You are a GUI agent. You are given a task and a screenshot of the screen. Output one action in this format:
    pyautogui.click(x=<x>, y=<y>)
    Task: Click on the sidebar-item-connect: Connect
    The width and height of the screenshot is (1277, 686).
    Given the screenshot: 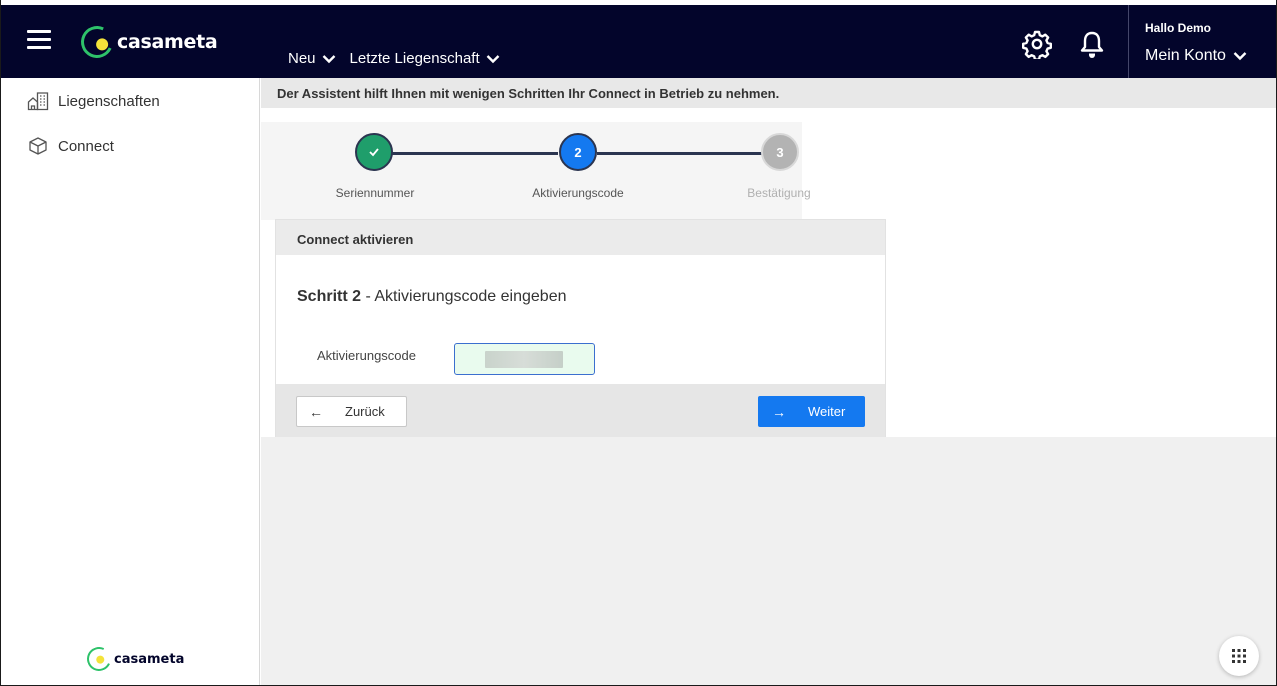 What is the action you would take?
    pyautogui.click(x=70, y=146)
    